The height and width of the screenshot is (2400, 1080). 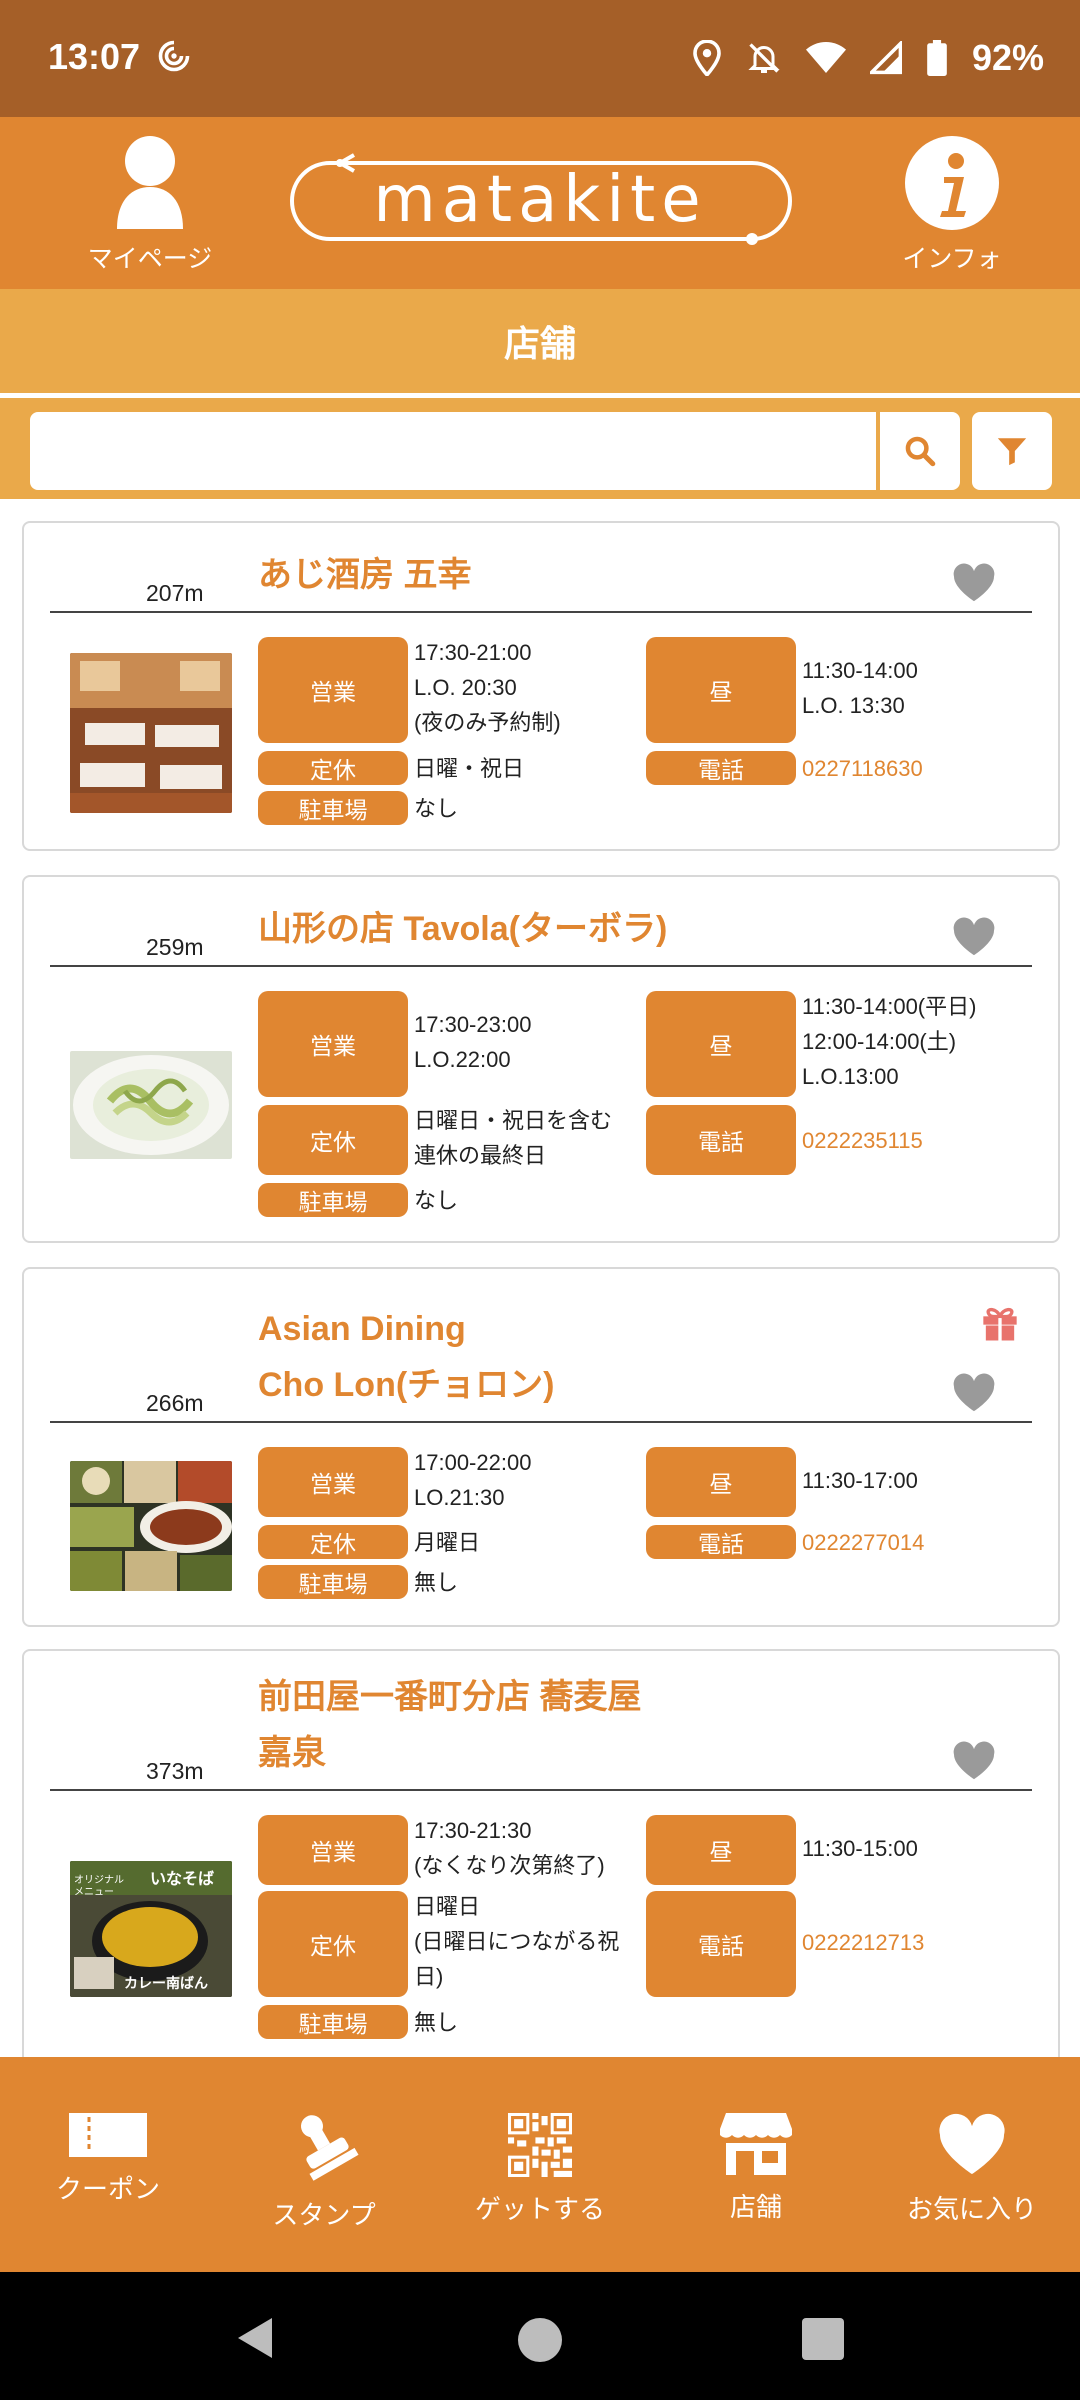 I want to click on system-nav-bar, so click(x=540, y=2336).